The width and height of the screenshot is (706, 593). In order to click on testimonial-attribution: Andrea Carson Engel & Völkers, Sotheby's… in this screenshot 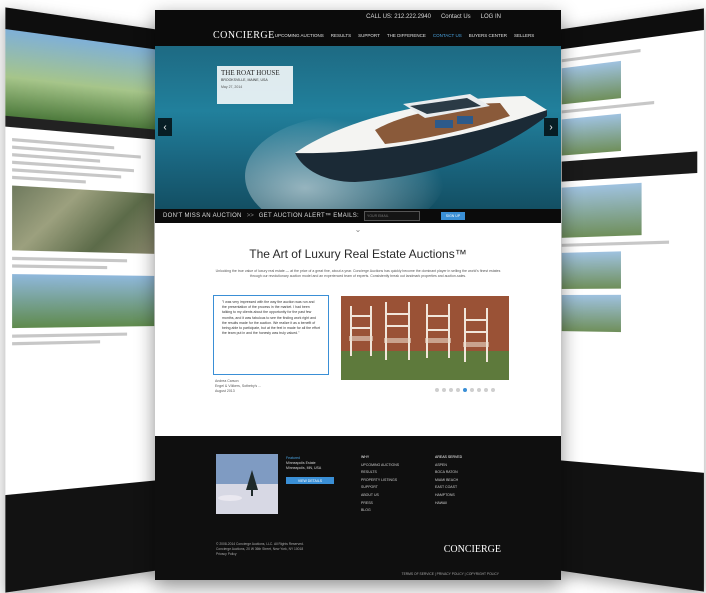, I will do `click(270, 386)`.